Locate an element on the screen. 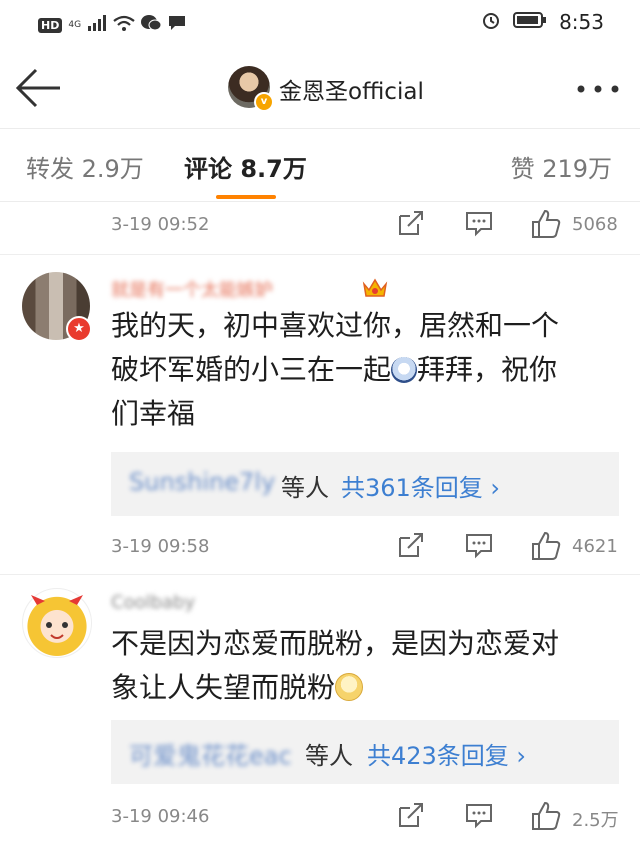  author-avatar: v is located at coordinates (251, 89).